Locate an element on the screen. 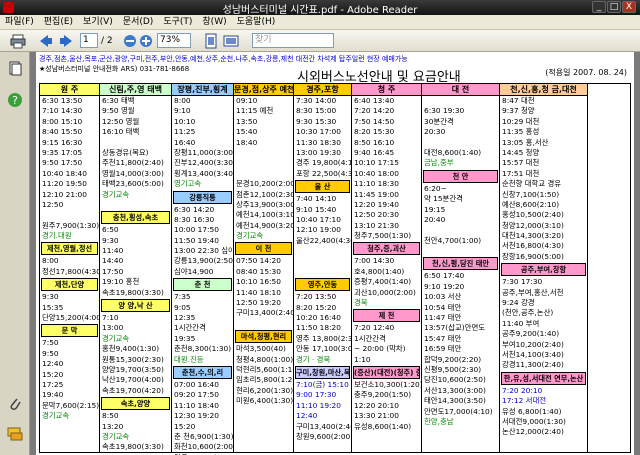 This screenshot has height=455, width=640. schedule-line: 청주7,500(1:30) is located at coordinates (383, 236).